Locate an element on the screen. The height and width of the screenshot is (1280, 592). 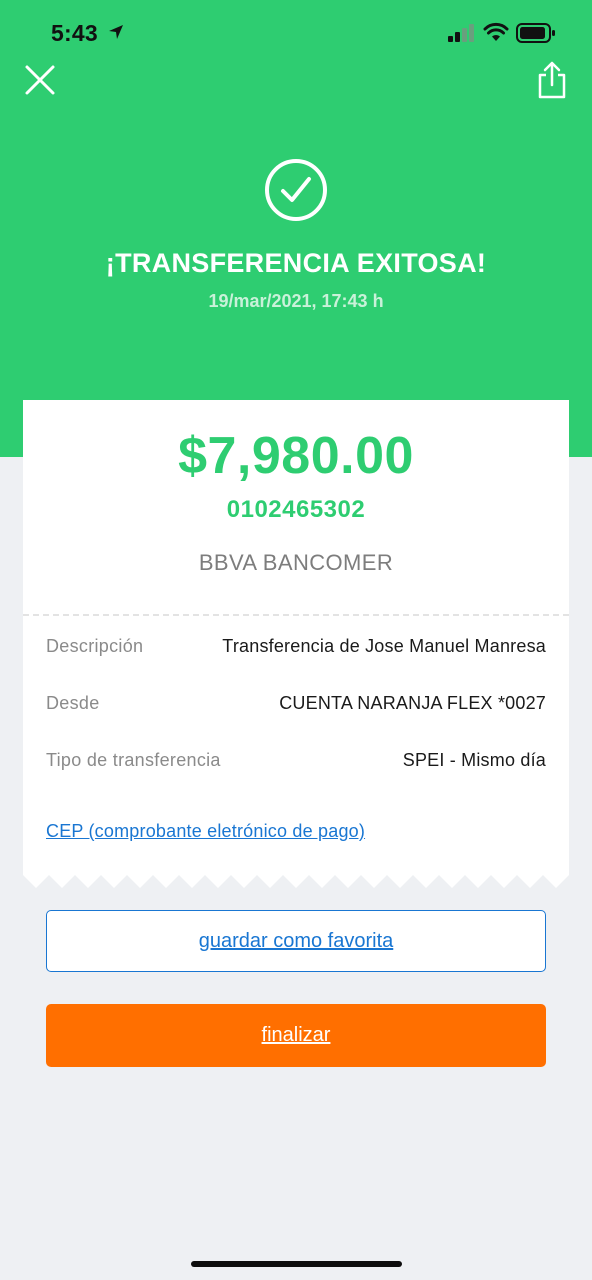
share-icon is located at coordinates (552, 80).